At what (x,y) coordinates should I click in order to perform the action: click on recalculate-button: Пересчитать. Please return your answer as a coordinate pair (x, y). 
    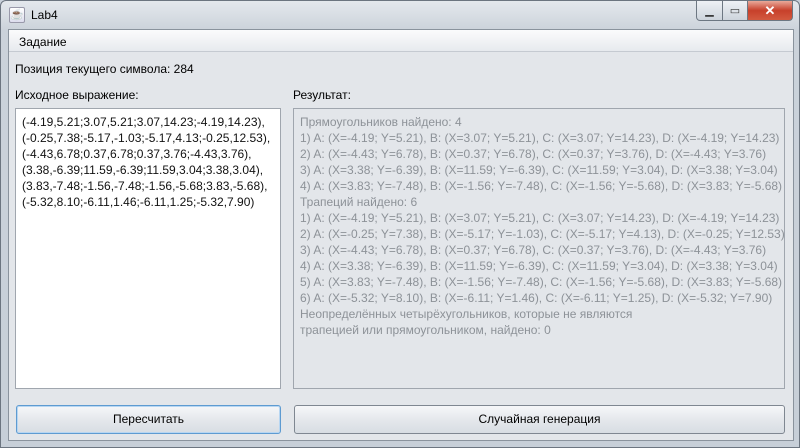
    Looking at the image, I should click on (148, 419).